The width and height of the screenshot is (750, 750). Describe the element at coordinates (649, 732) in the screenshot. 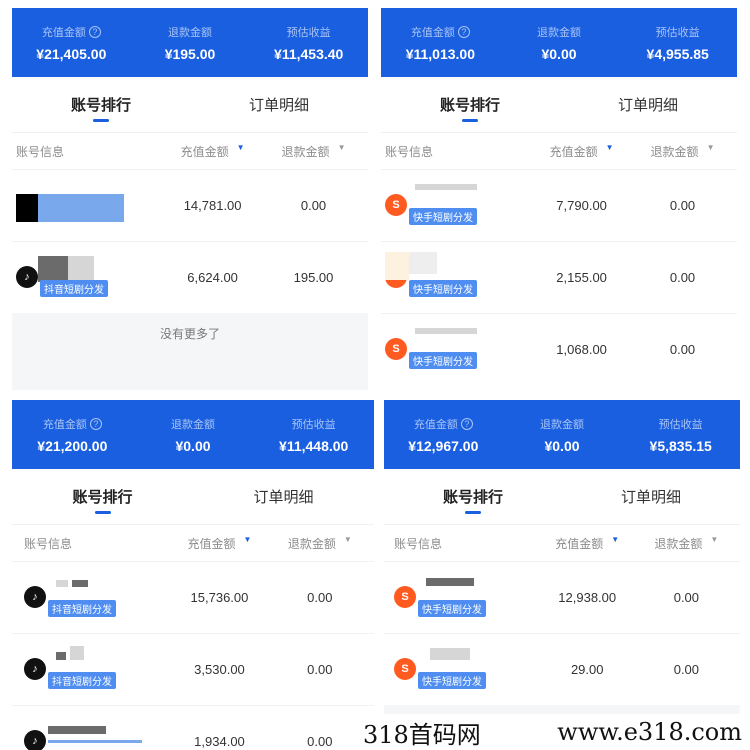

I see `watermark-url: www.e318.com` at that location.